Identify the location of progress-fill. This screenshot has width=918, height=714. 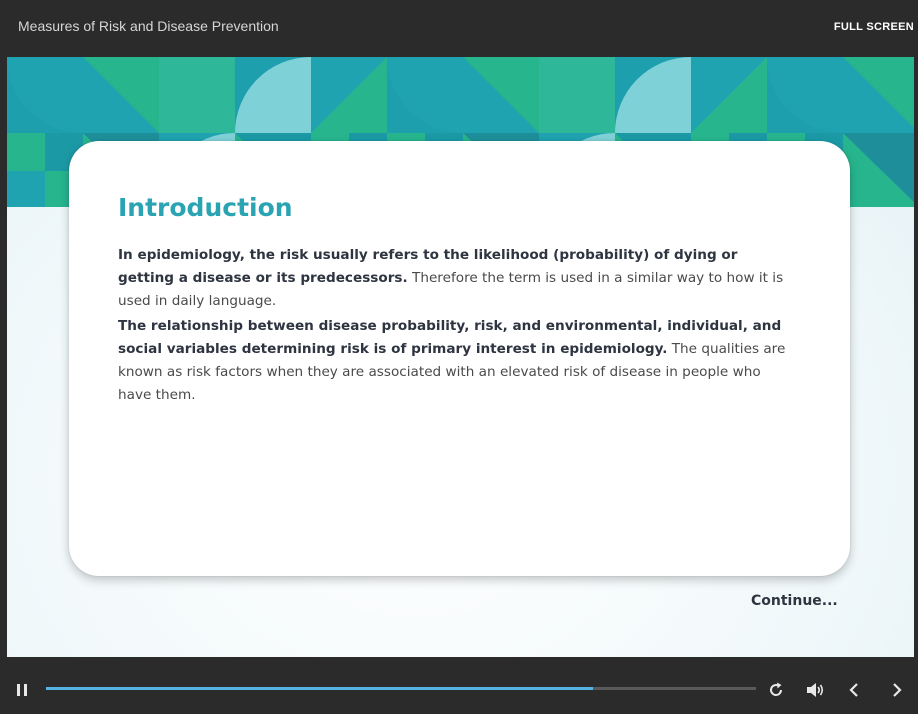
(319, 688).